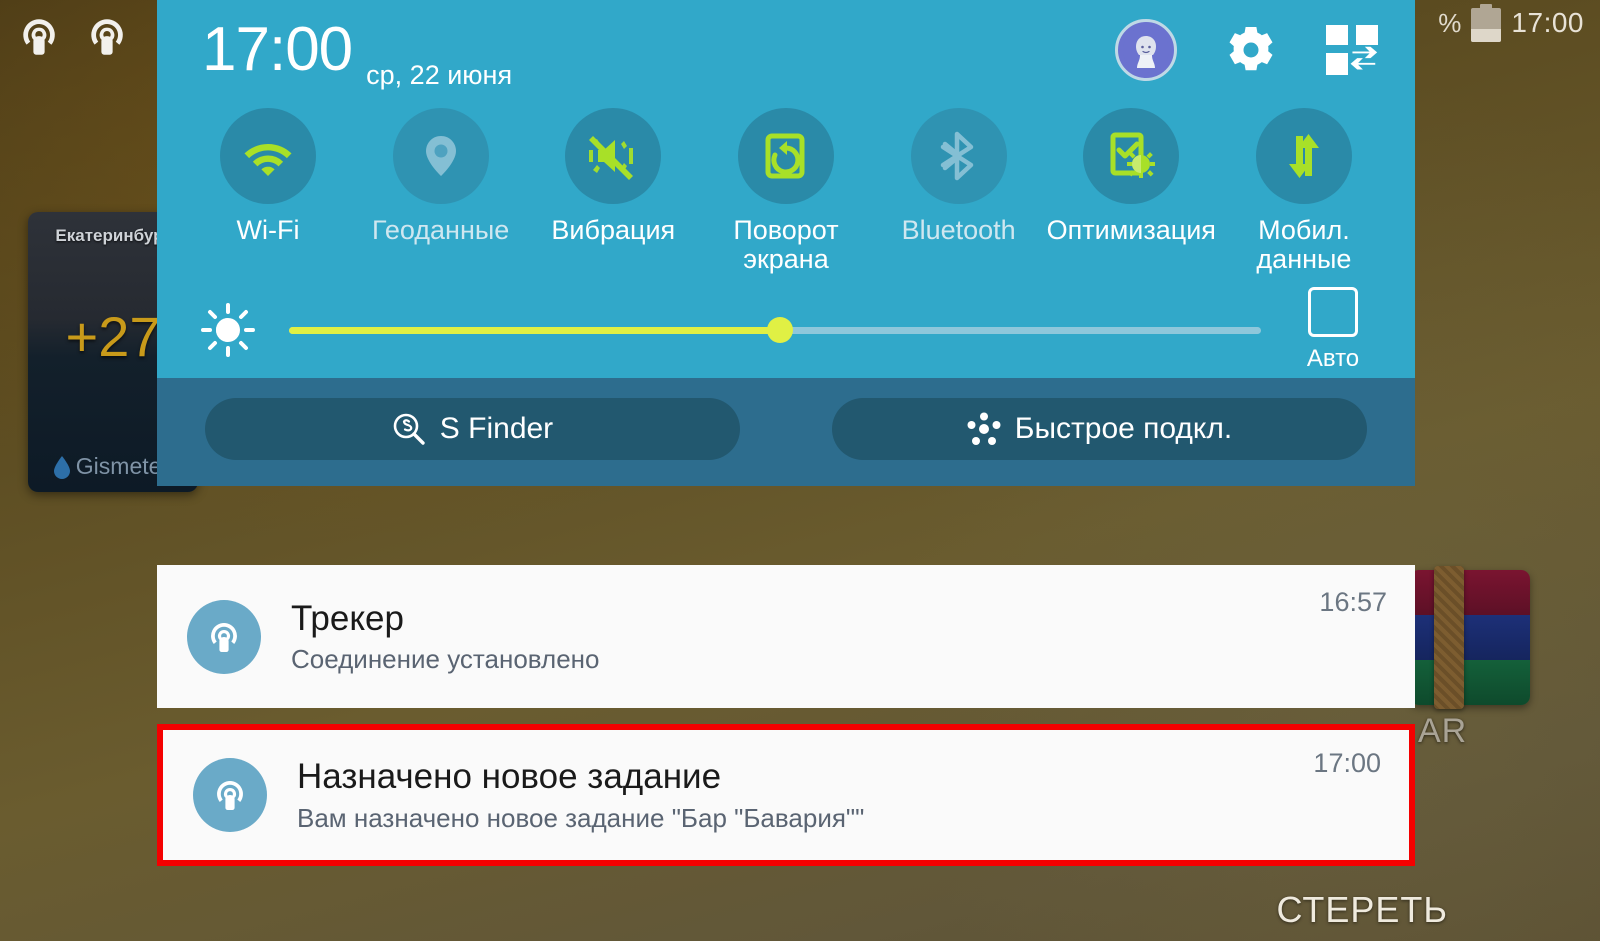 Image resolution: width=1600 pixels, height=941 pixels. What do you see at coordinates (786, 432) in the screenshot?
I see `quick-settings-bottom: S Finder Быстрое подкл.` at bounding box center [786, 432].